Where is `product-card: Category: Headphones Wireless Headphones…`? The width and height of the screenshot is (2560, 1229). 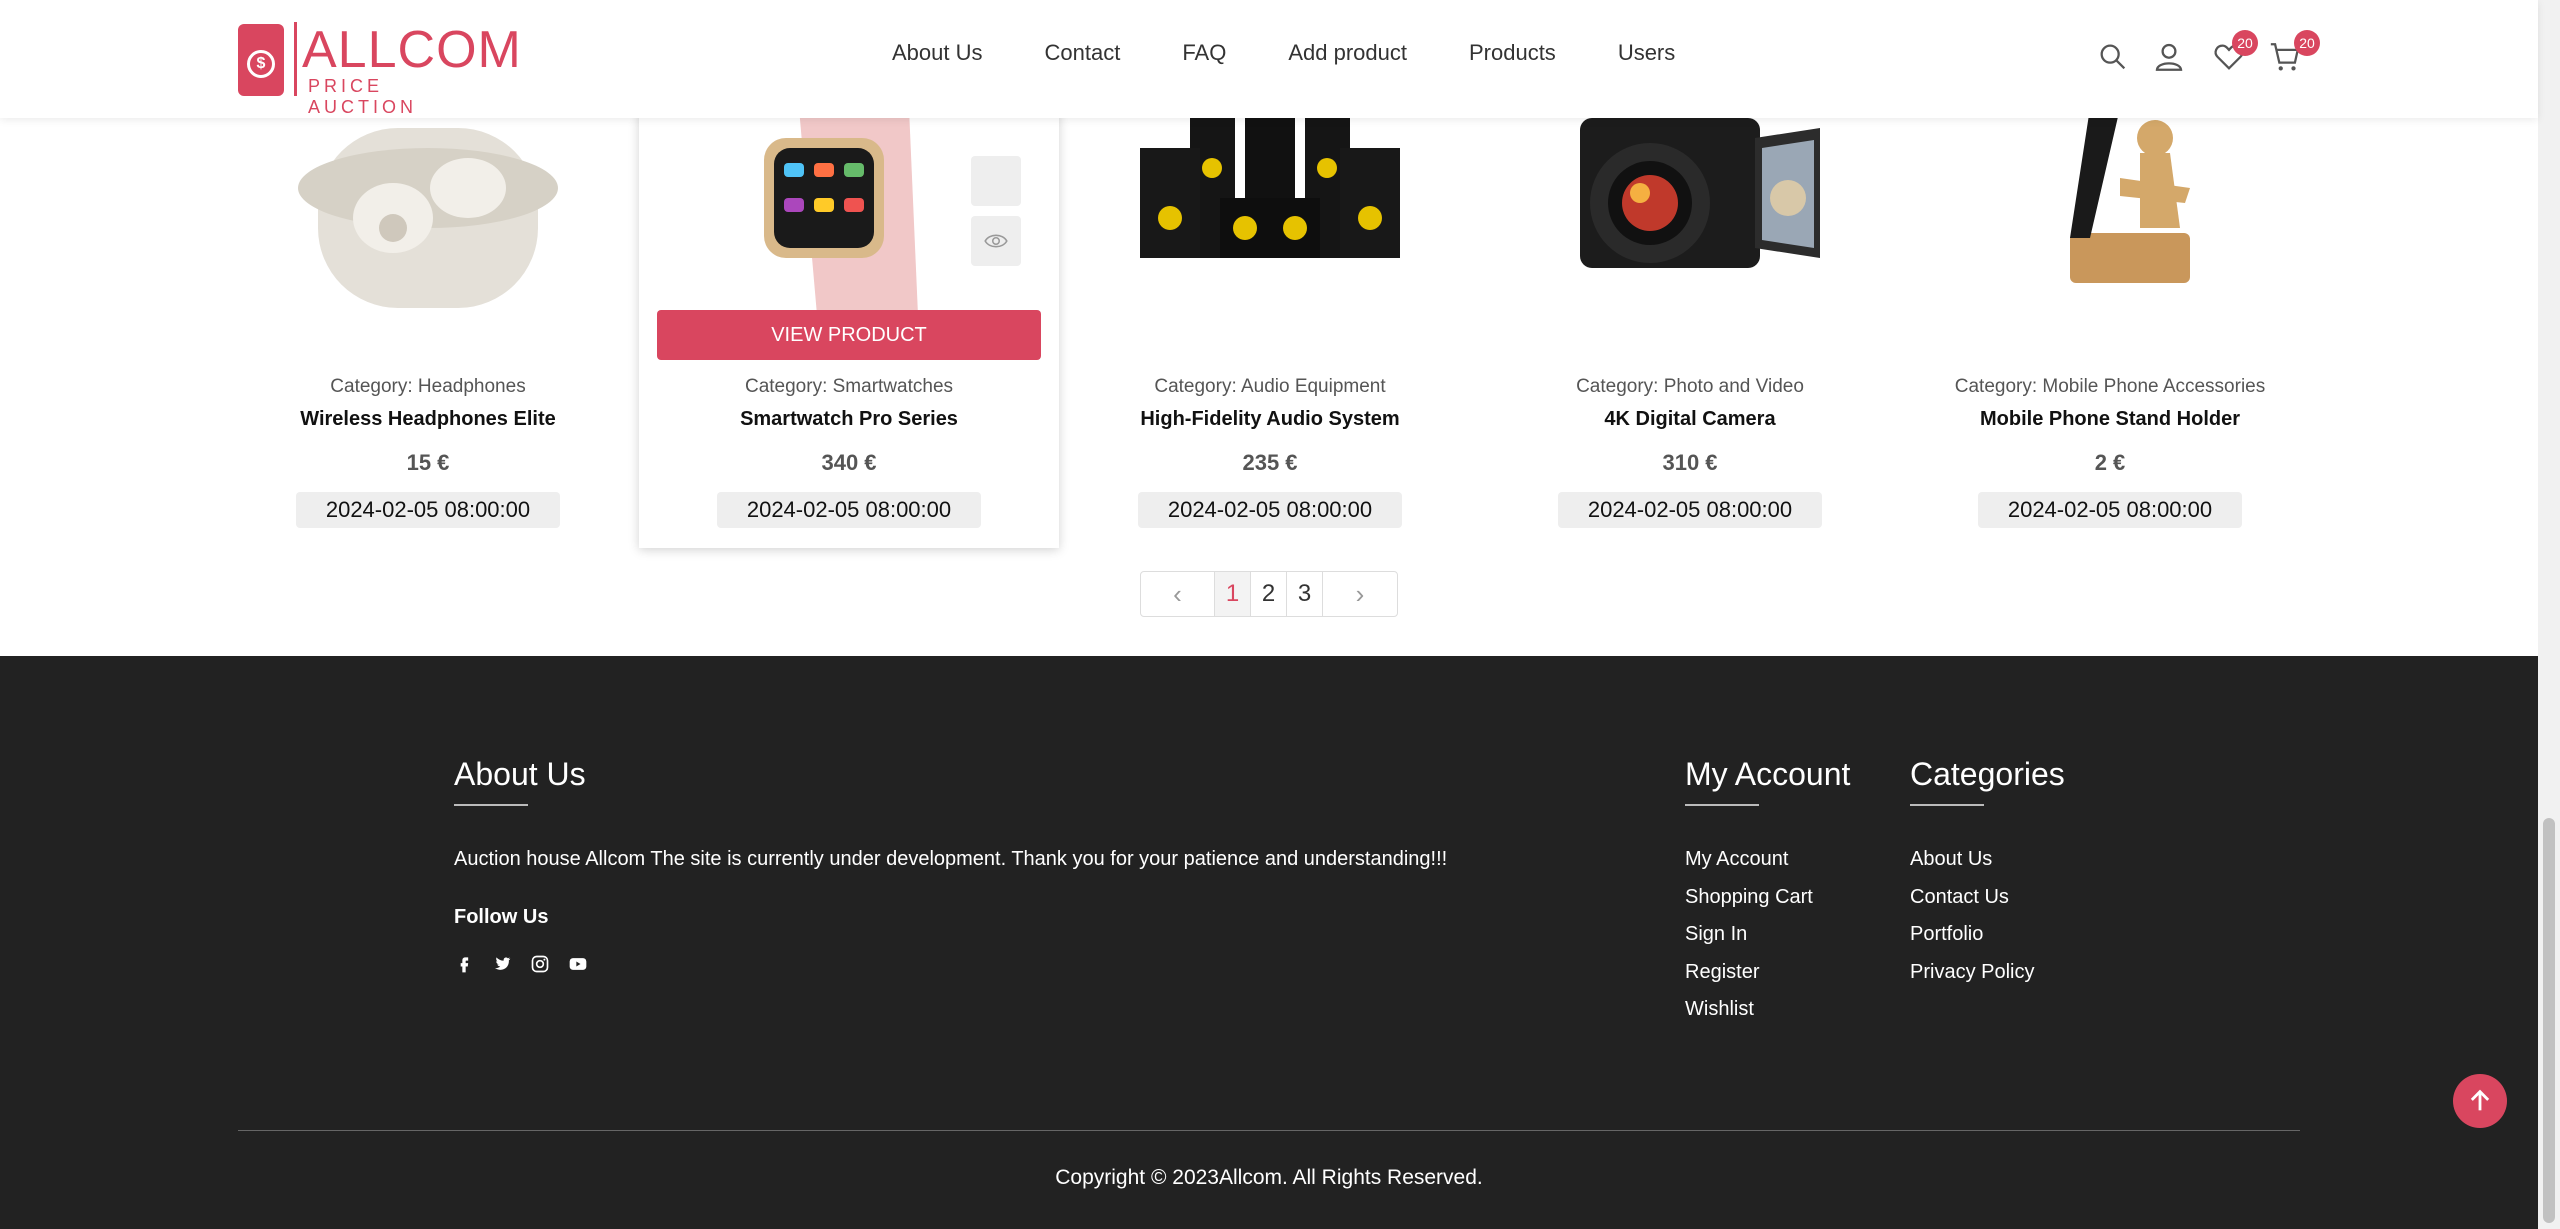 product-card: Category: Headphones Wireless Headphones… is located at coordinates (428, 328).